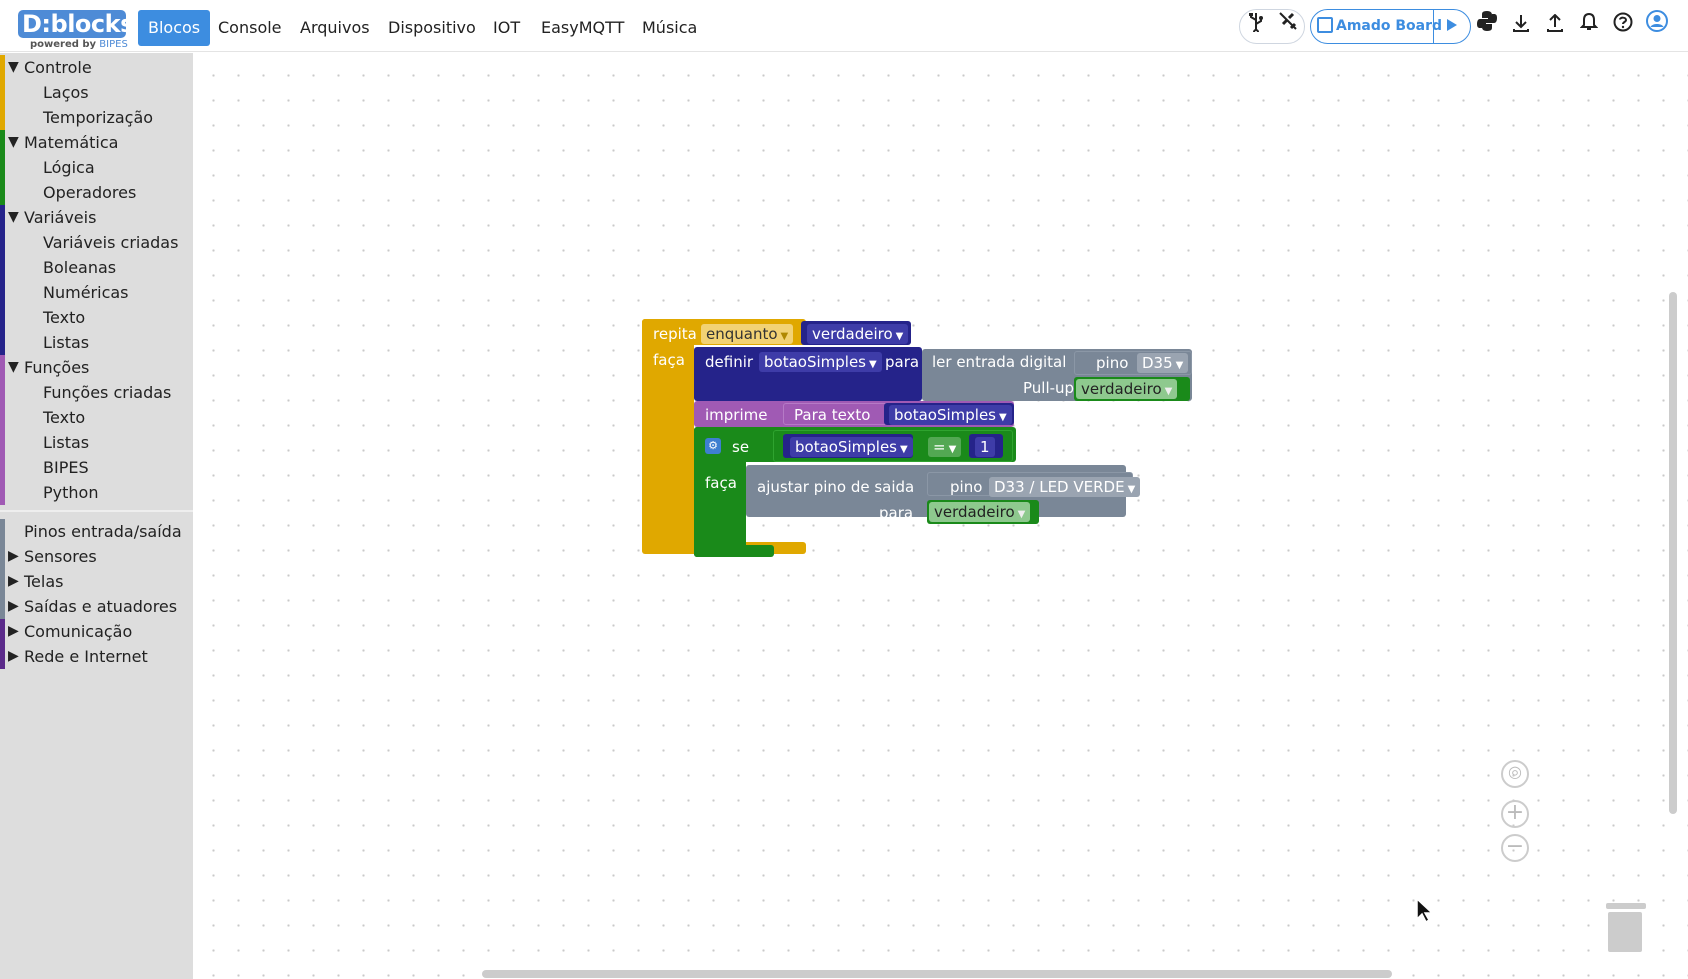  Describe the element at coordinates (96, 367) in the screenshot. I see `sidebar-item-funções: ▼ Funções` at that location.